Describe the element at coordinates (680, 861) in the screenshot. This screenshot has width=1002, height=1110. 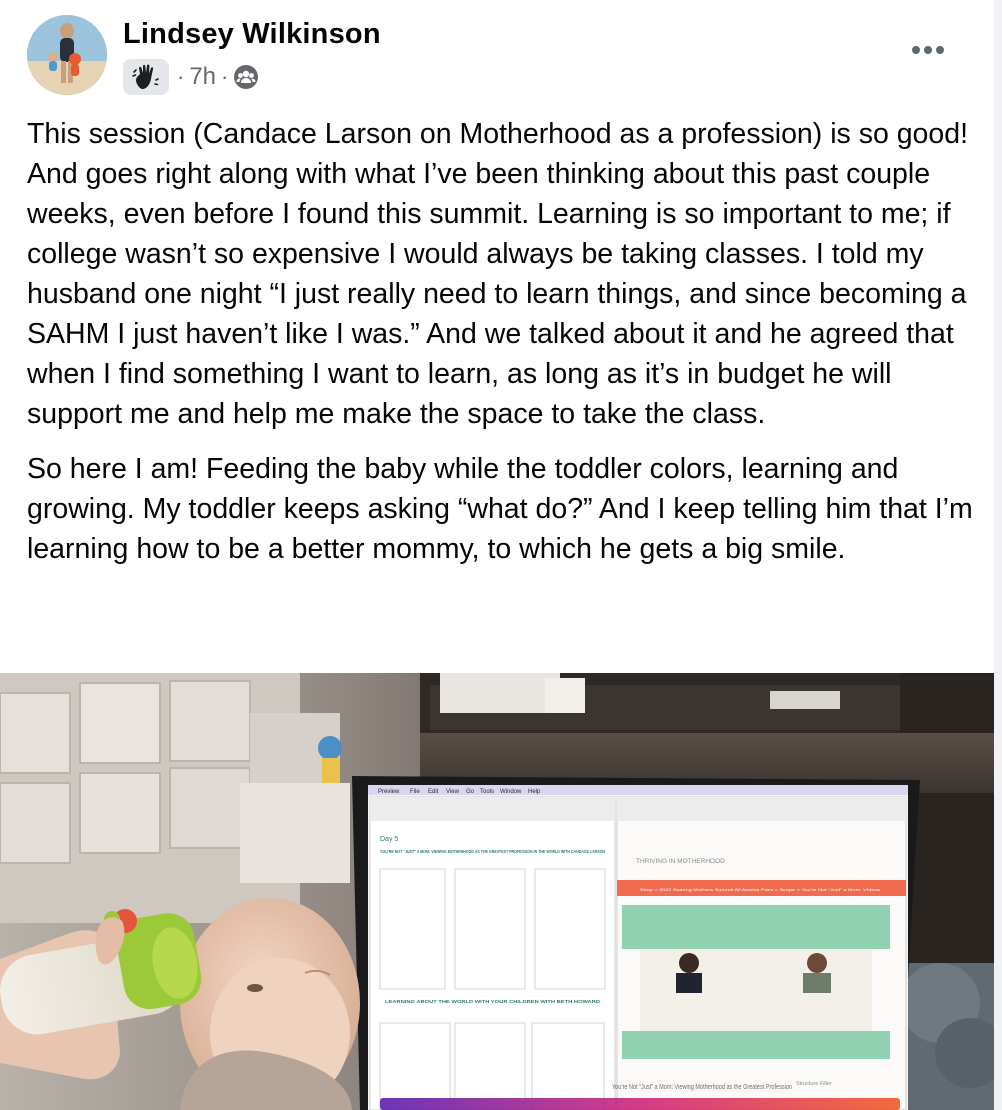
I see `site-brand: THRIVING IN MOTHERHOOD` at that location.